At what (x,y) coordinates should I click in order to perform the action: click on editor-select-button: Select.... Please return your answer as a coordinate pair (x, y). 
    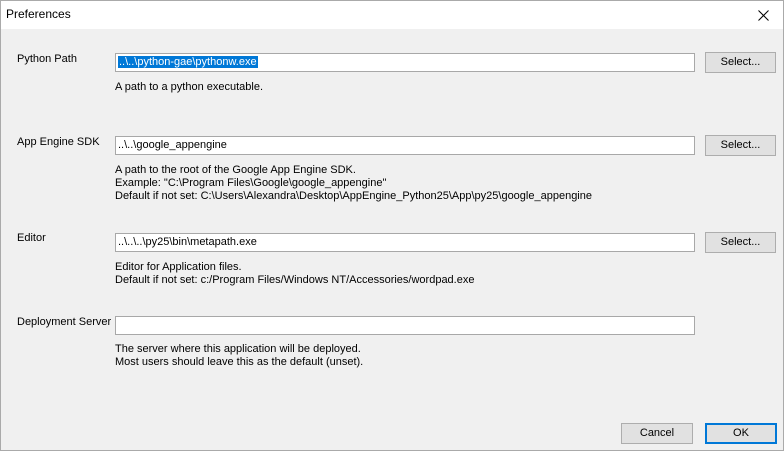
    Looking at the image, I should click on (740, 242).